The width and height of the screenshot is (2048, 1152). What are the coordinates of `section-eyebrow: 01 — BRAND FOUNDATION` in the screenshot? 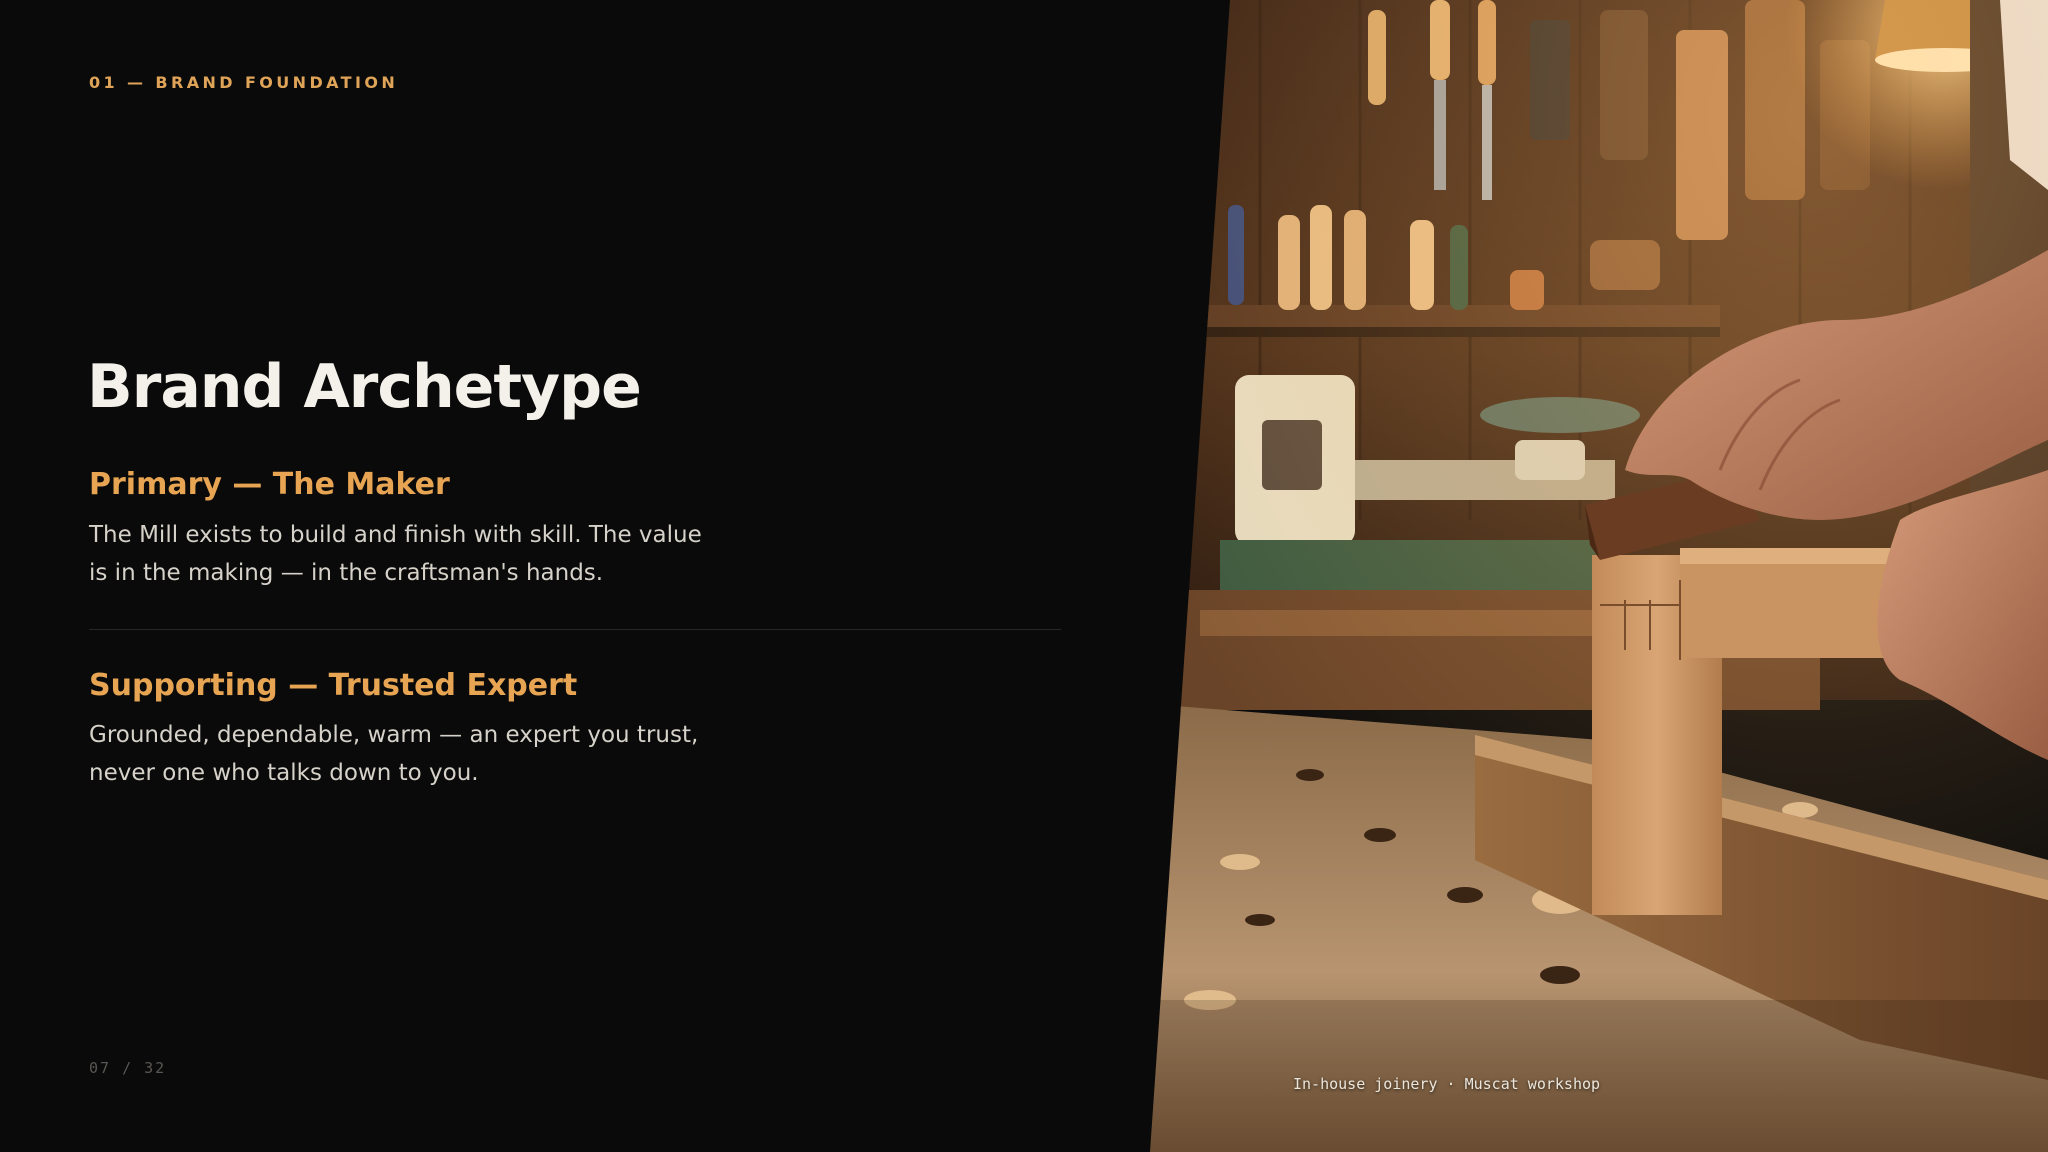 It's located at (244, 82).